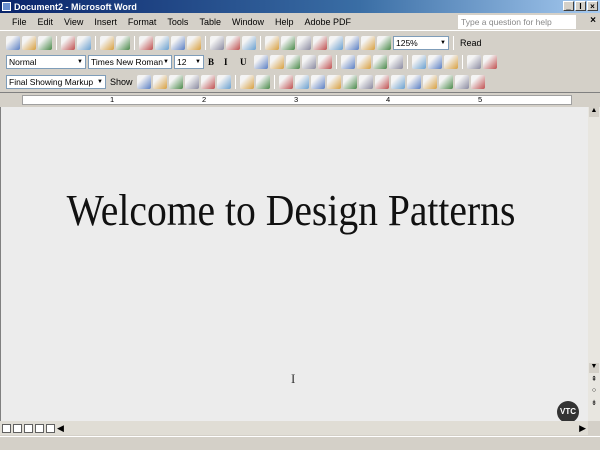 The height and width of the screenshot is (450, 600). What do you see at coordinates (28, 428) in the screenshot?
I see `print-view-icon` at bounding box center [28, 428].